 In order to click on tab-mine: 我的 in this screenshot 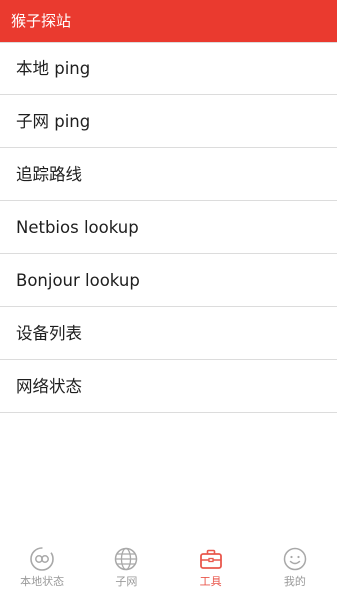, I will do `click(295, 567)`.